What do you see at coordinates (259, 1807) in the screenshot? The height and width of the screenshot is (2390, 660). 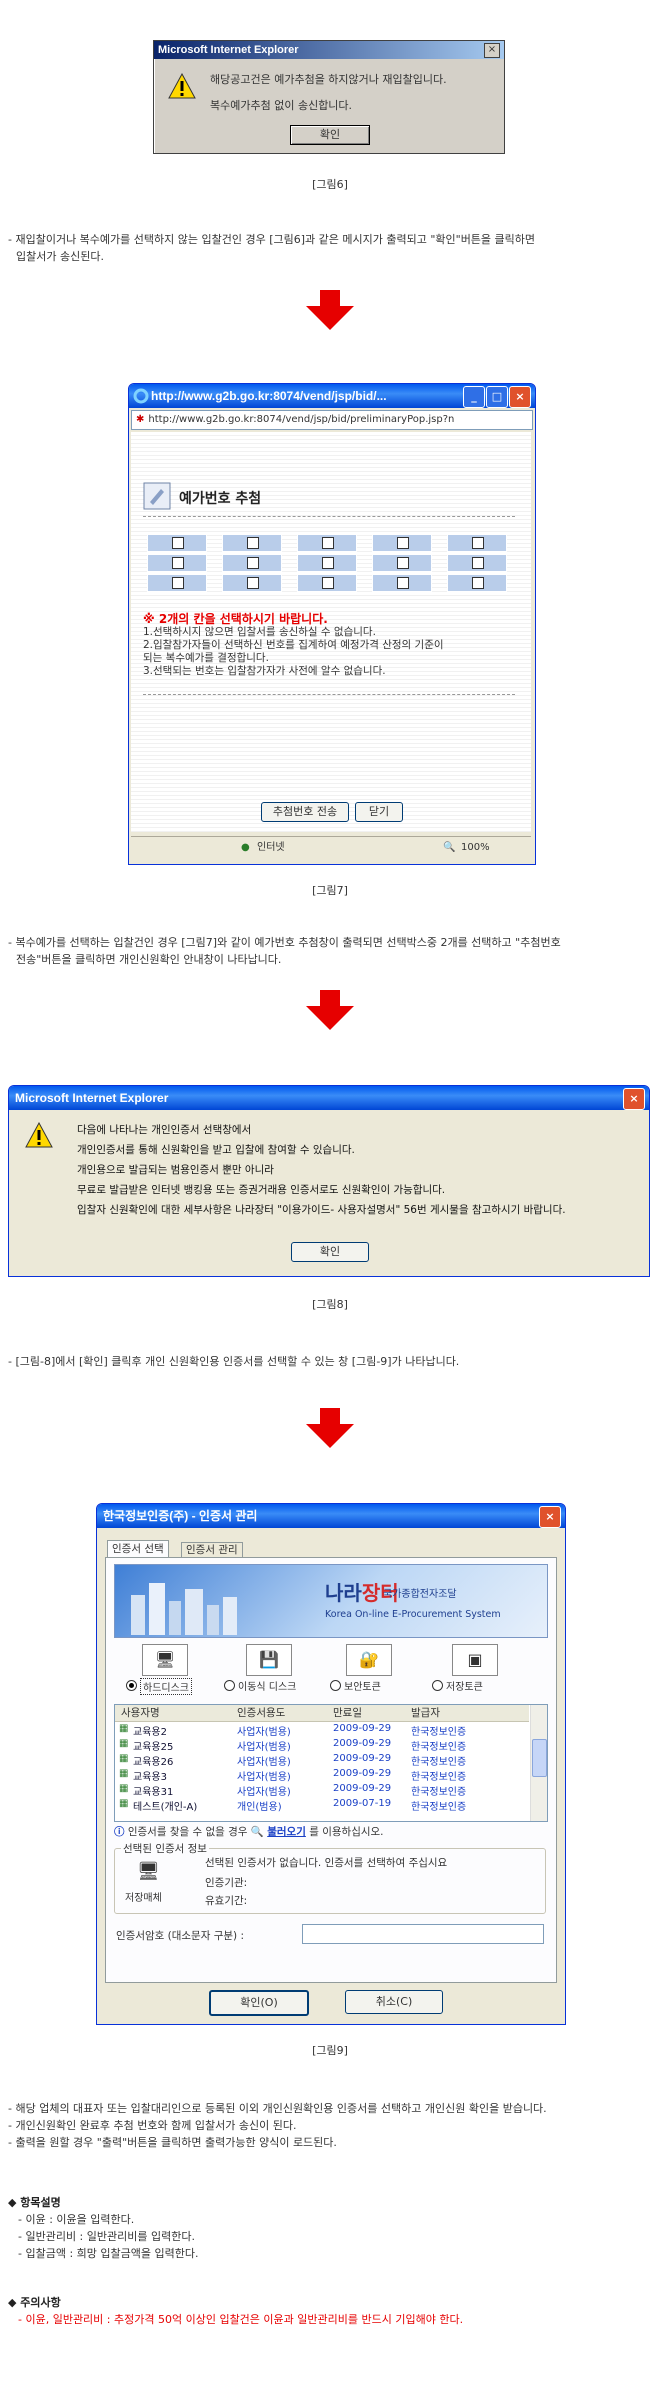 I see `cell-purpose: 개인(범용)` at bounding box center [259, 1807].